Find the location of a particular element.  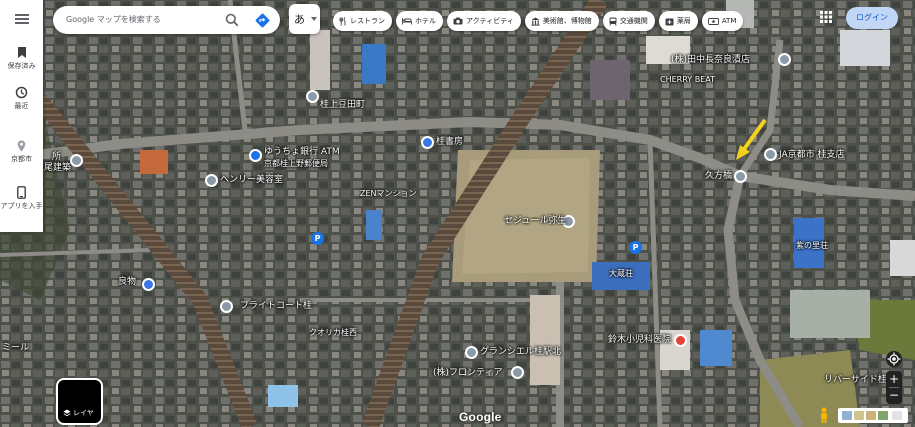

layer-toggle-button: レイヤ is located at coordinates (79, 401).